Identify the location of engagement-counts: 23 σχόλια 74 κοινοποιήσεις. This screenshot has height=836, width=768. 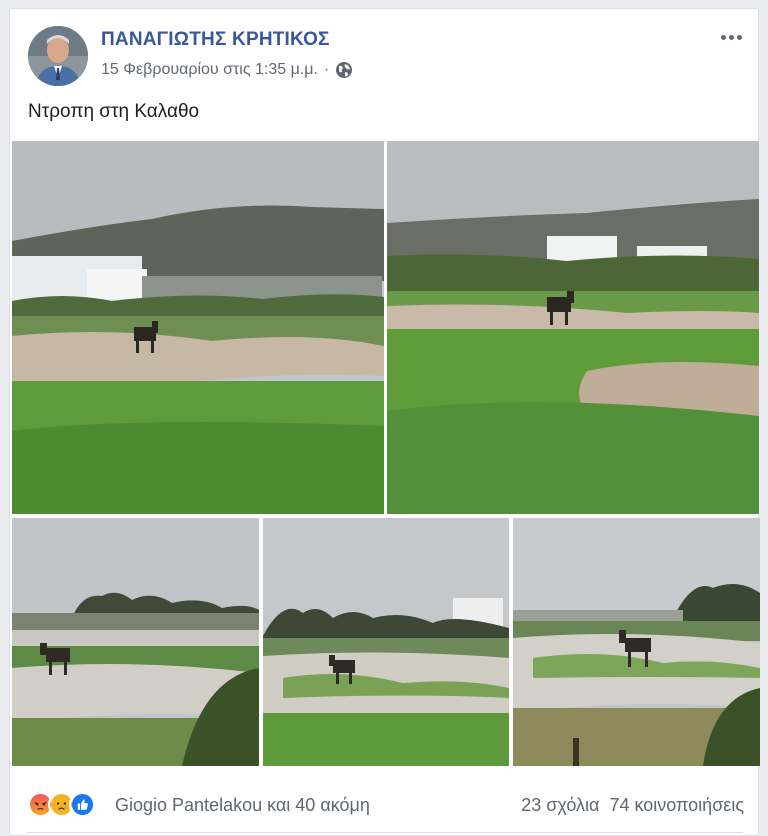
(632, 805).